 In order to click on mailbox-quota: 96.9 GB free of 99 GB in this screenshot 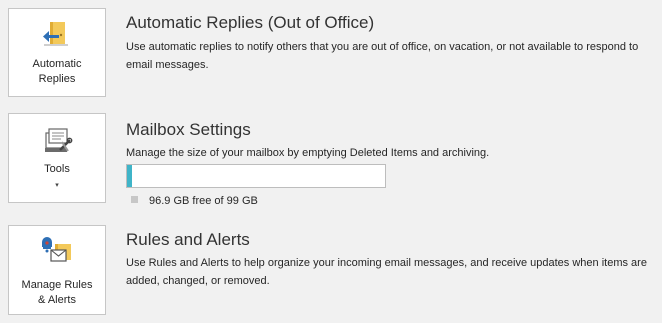, I will do `click(194, 201)`.